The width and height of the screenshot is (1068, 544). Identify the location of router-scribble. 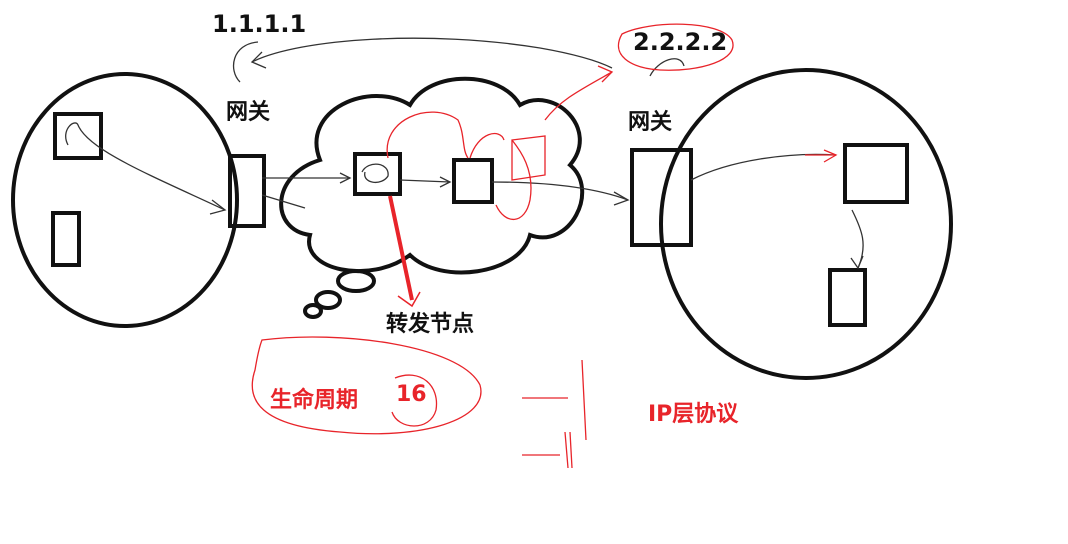
(375, 173).